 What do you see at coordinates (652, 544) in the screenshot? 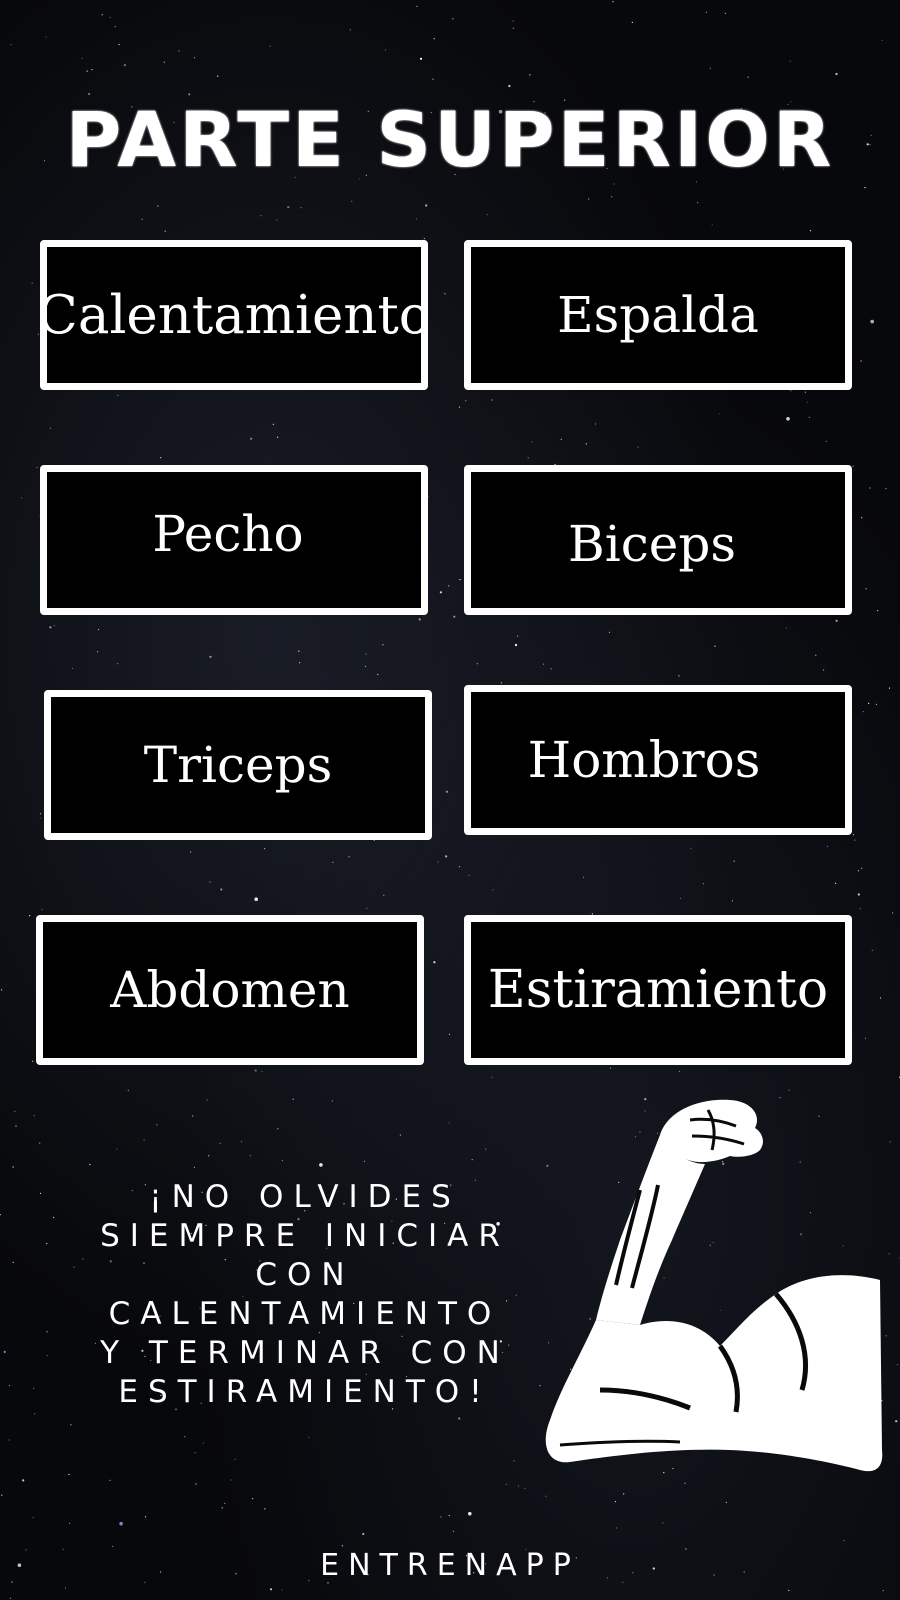
I see `biceps-label: Biceps` at bounding box center [652, 544].